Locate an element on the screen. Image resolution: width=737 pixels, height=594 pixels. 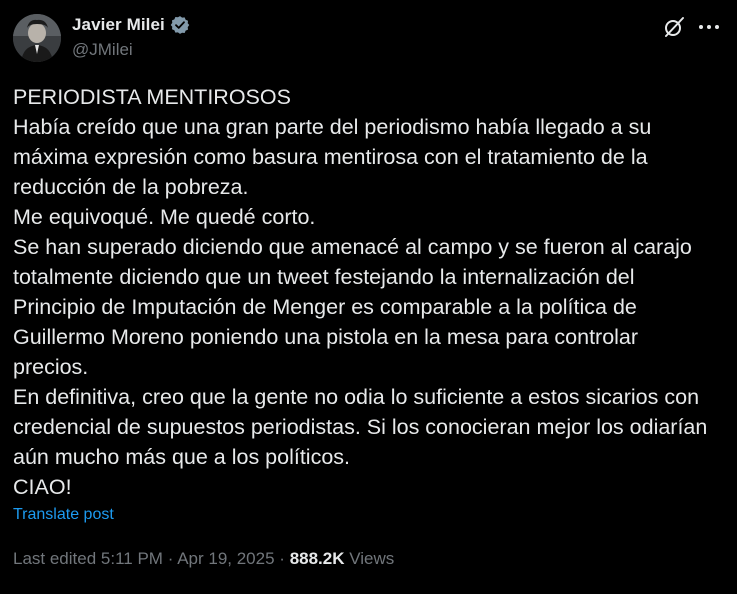
more-horizontal-icon is located at coordinates (709, 27).